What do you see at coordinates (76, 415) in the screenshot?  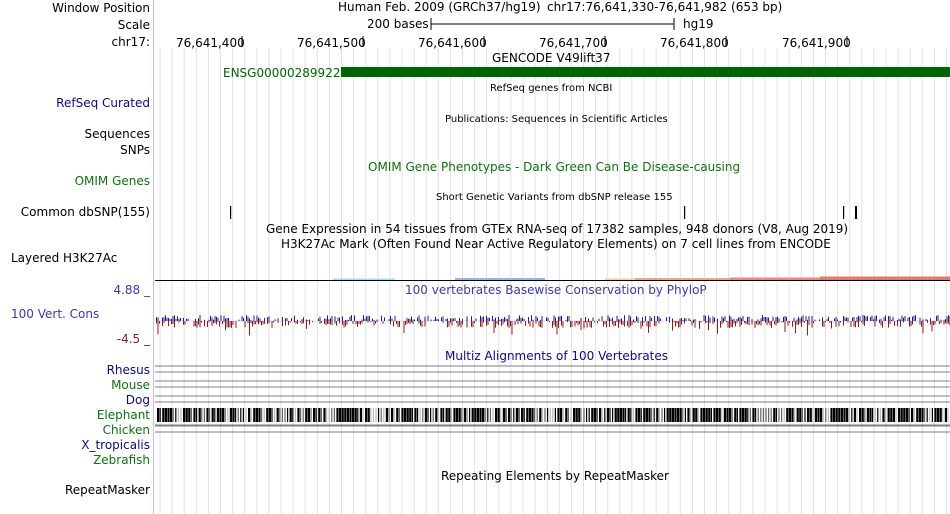 I see `species-label-elephant: Elephant` at bounding box center [76, 415].